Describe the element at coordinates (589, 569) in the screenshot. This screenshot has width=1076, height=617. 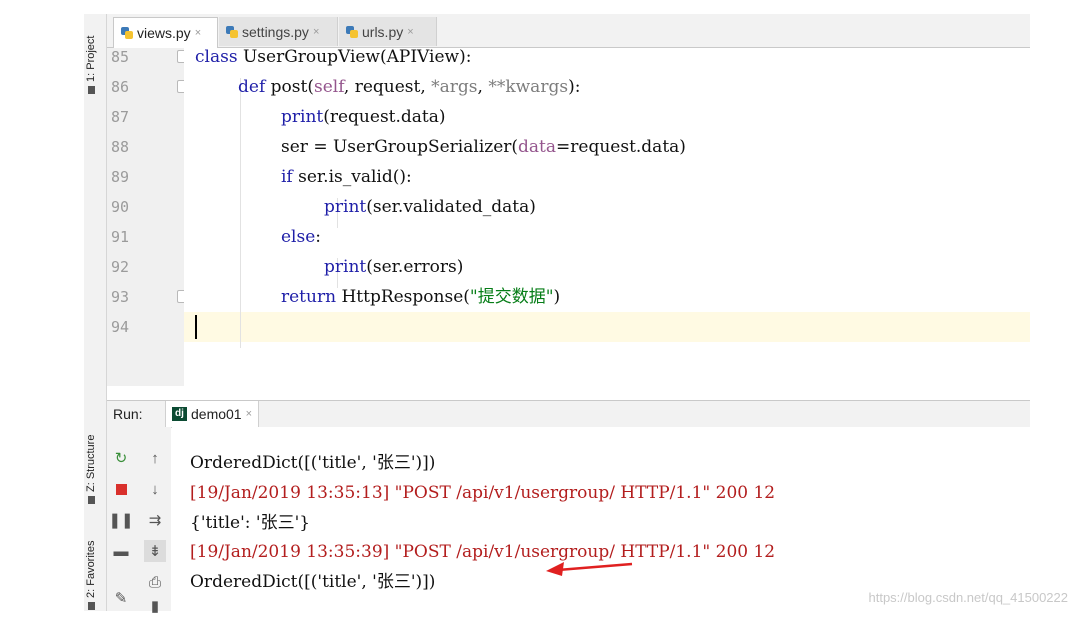
I see `annotation-arrow-icon` at that location.